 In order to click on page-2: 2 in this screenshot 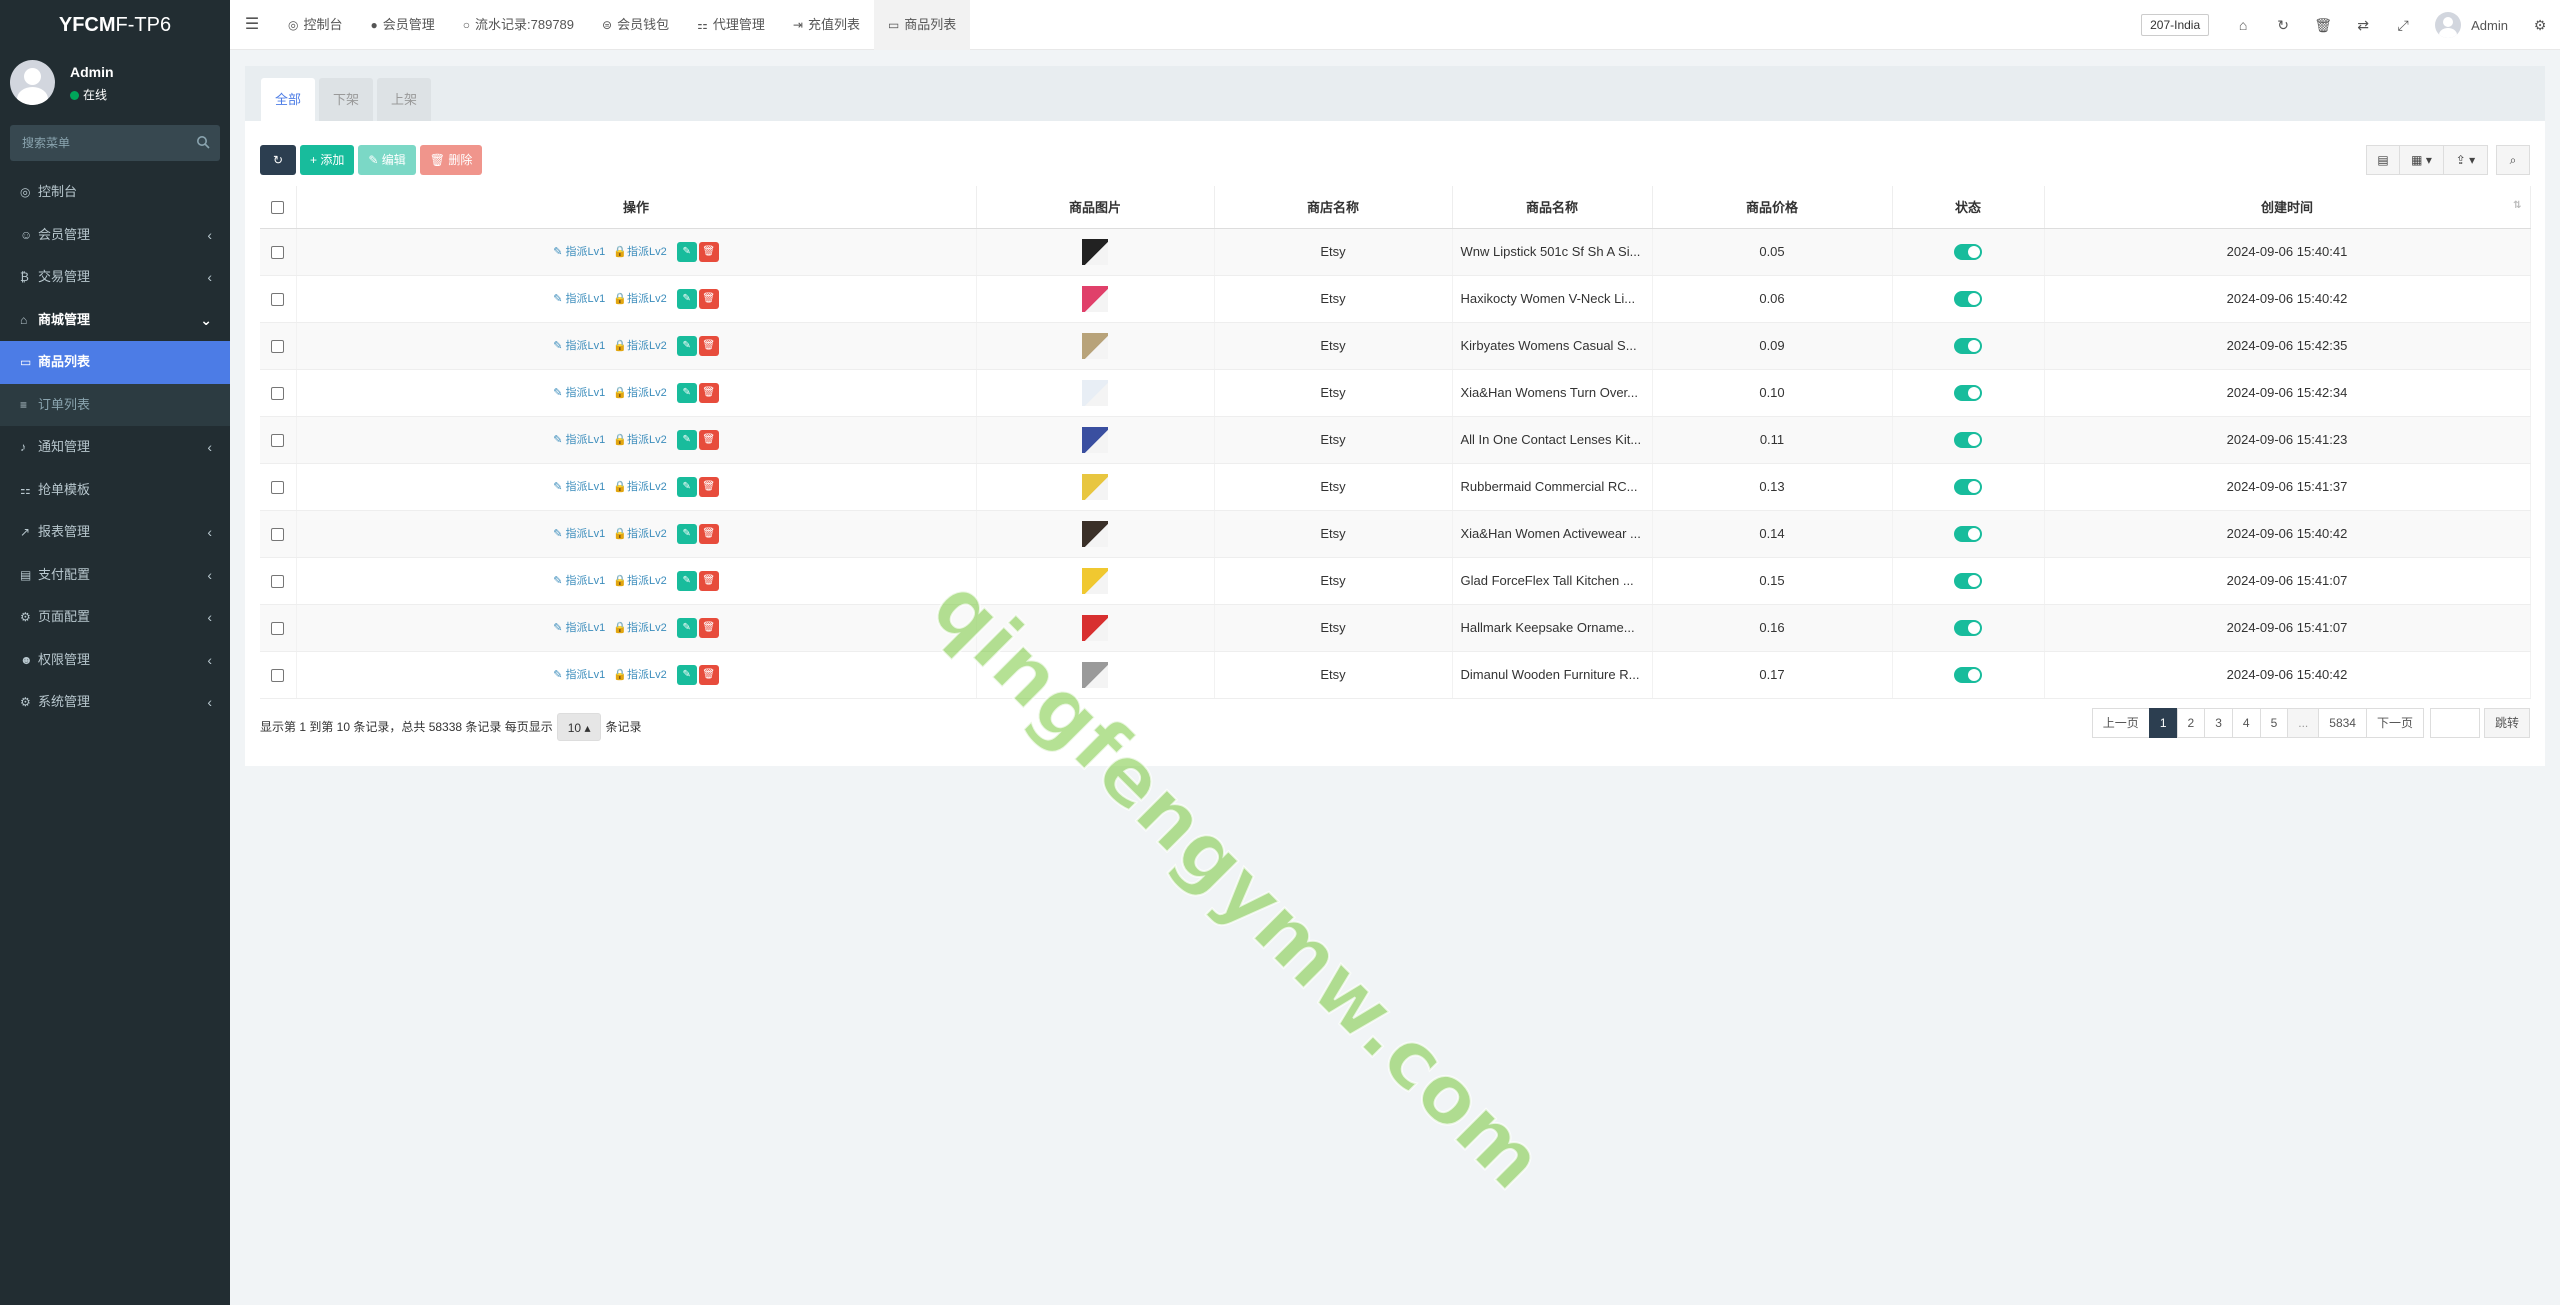, I will do `click(2191, 723)`.